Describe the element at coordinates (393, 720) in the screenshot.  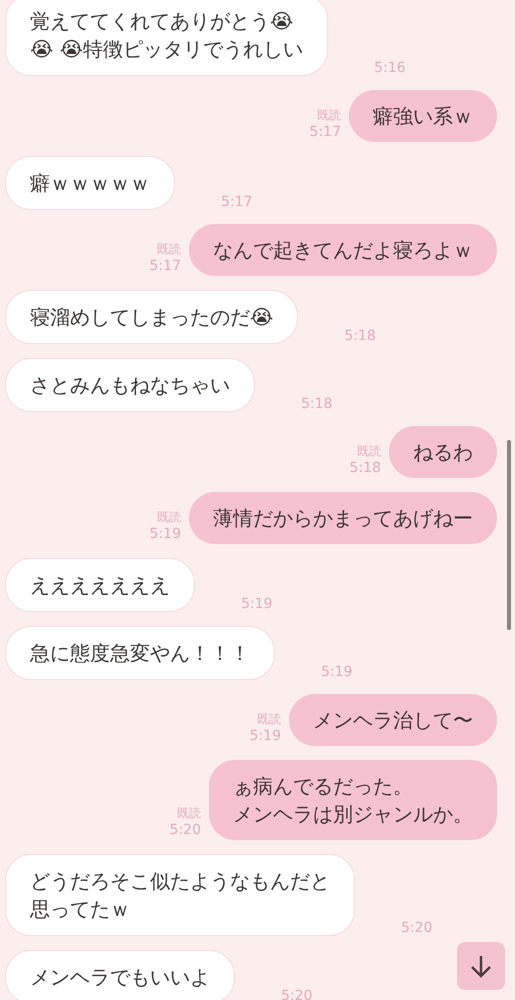
I see `message-text: メンヘラ治して〜` at that location.